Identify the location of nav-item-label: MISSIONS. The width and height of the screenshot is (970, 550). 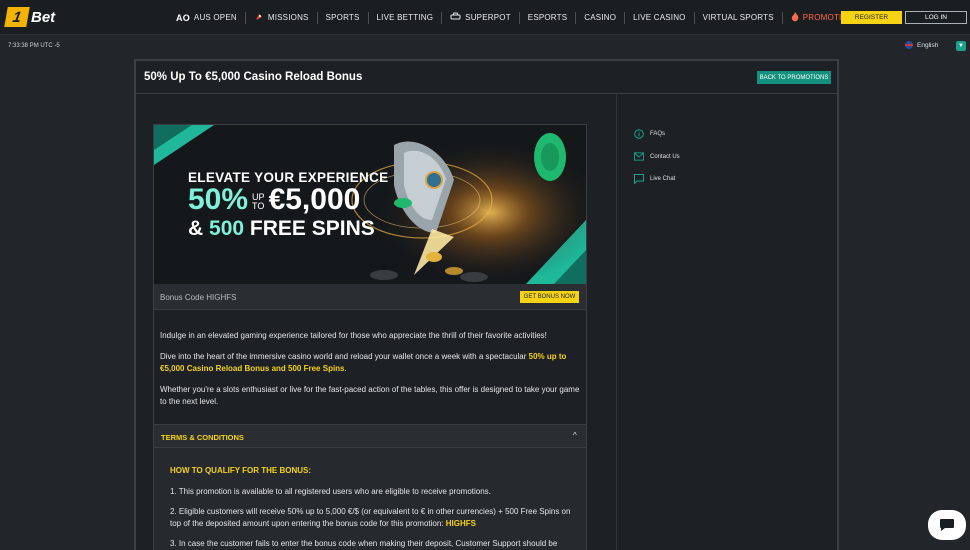
(288, 17).